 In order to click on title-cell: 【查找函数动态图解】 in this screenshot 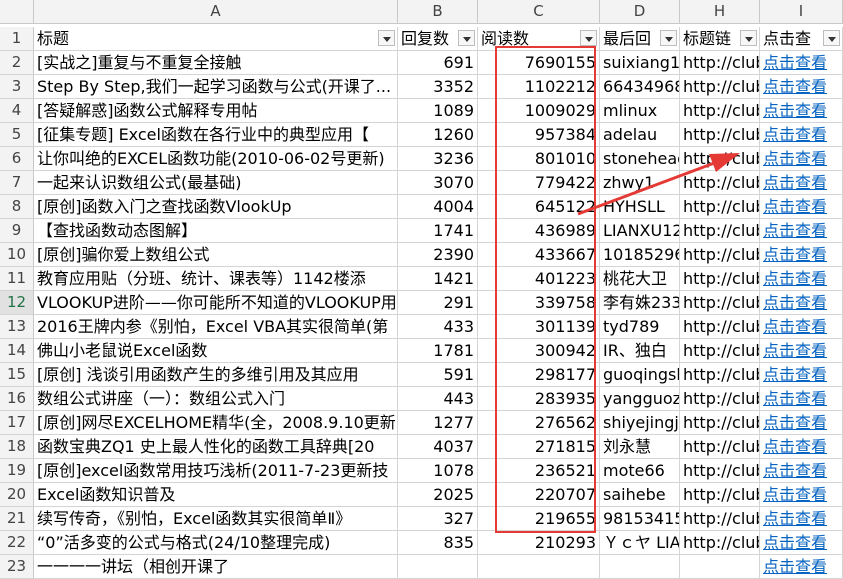, I will do `click(216, 231)`.